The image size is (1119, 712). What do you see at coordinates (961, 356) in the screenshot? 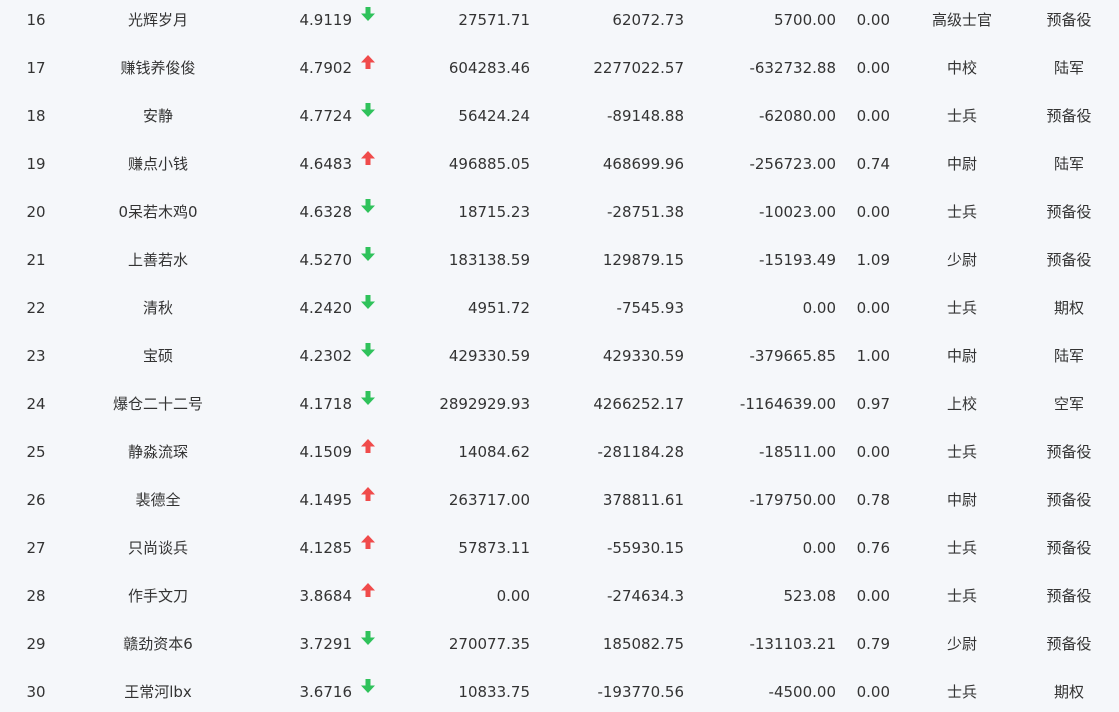
I see `military-rank-cell: 中尉` at bounding box center [961, 356].